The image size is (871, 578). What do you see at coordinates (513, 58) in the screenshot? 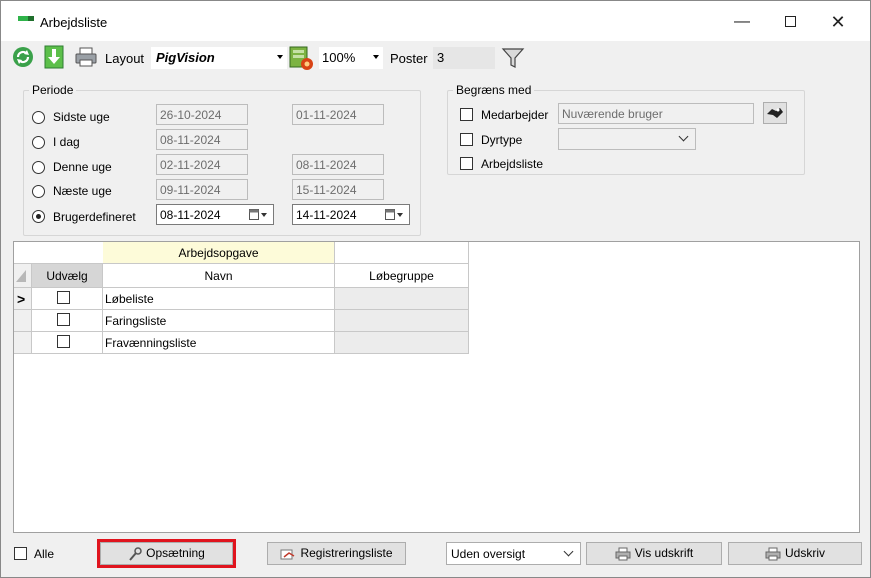
I see `filter-icon` at bounding box center [513, 58].